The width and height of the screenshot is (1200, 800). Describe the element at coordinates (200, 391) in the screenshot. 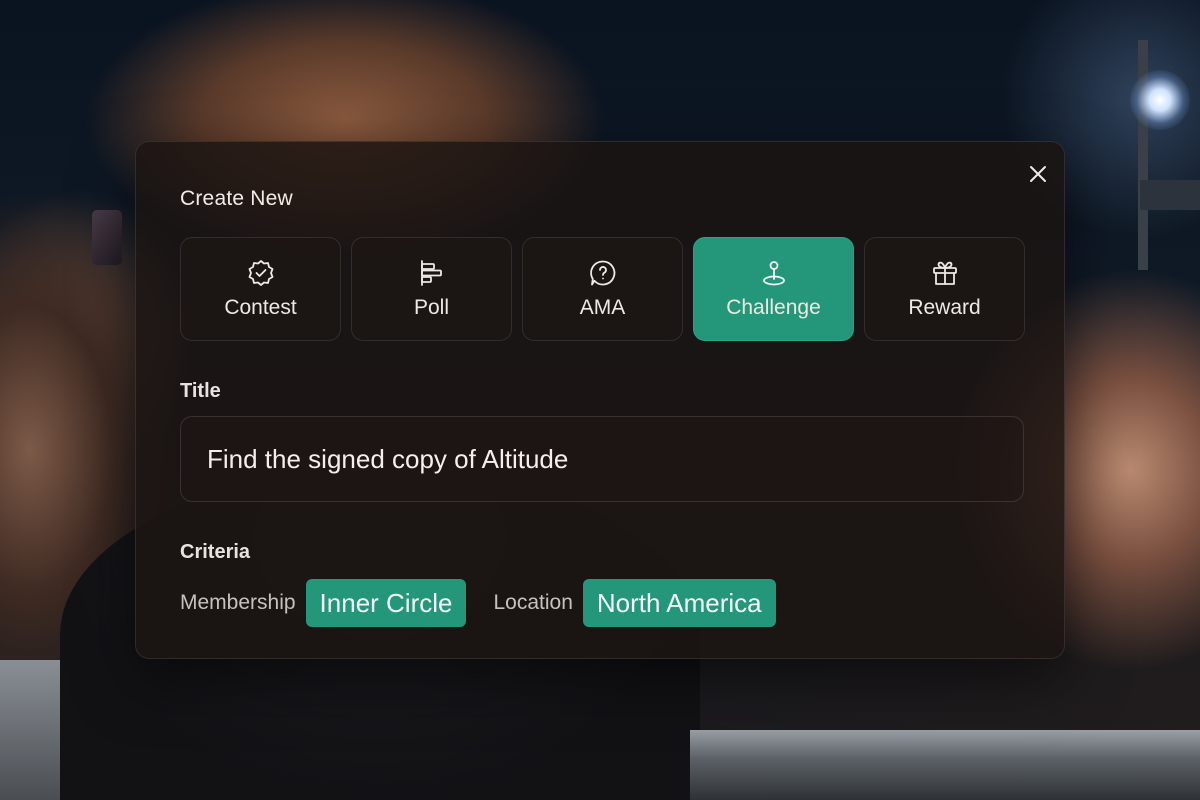

I see `title-label: Title` at that location.